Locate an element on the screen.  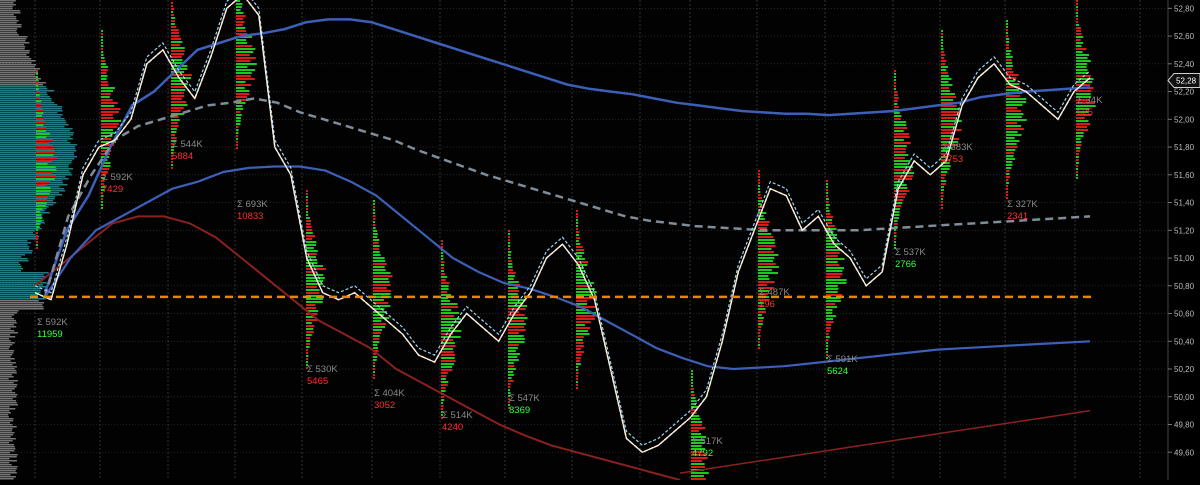
y-tick-label: 50,20 is located at coordinates (1184, 369).